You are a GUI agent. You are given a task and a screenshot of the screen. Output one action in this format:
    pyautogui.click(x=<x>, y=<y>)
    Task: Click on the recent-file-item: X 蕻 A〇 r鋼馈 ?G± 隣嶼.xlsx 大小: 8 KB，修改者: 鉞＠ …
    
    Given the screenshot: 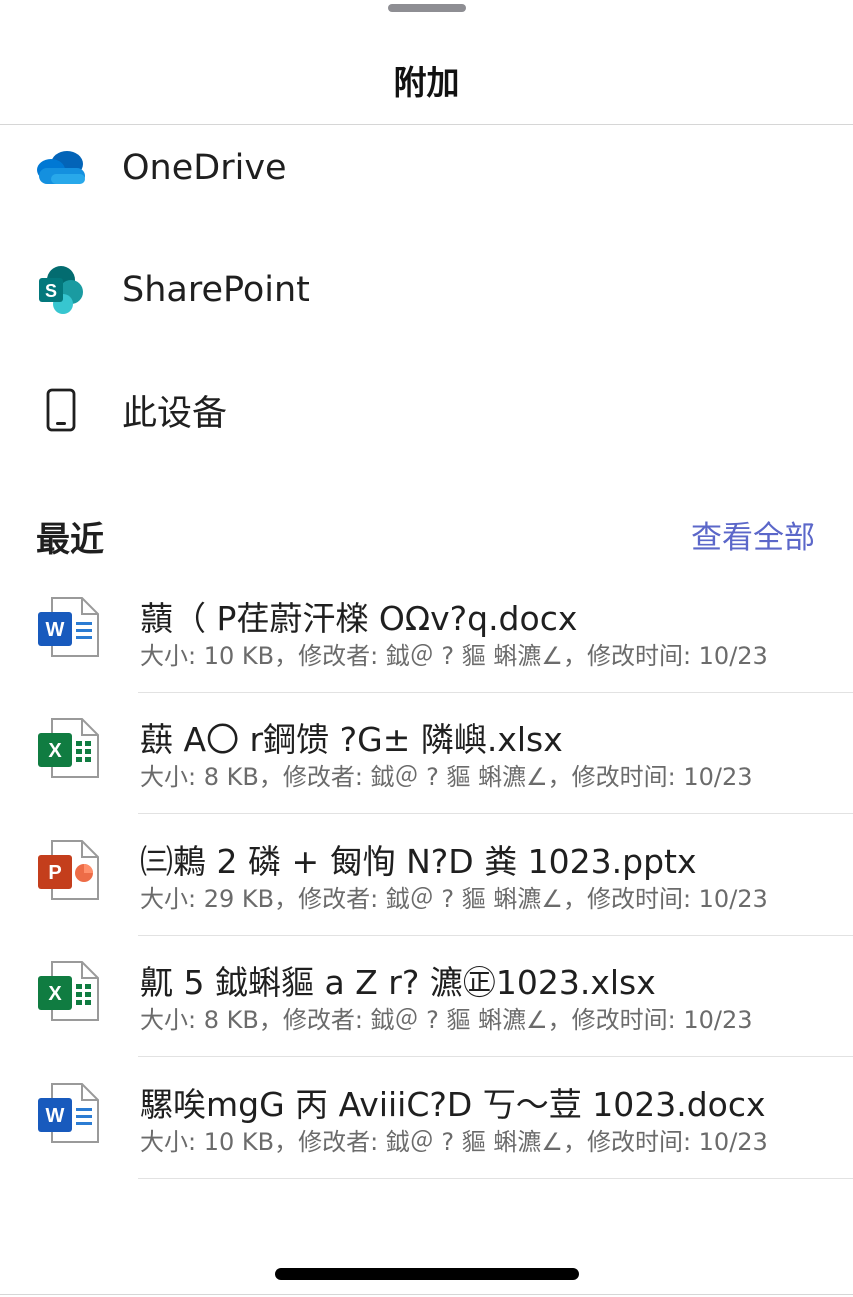 What is the action you would take?
    pyautogui.click(x=426, y=753)
    